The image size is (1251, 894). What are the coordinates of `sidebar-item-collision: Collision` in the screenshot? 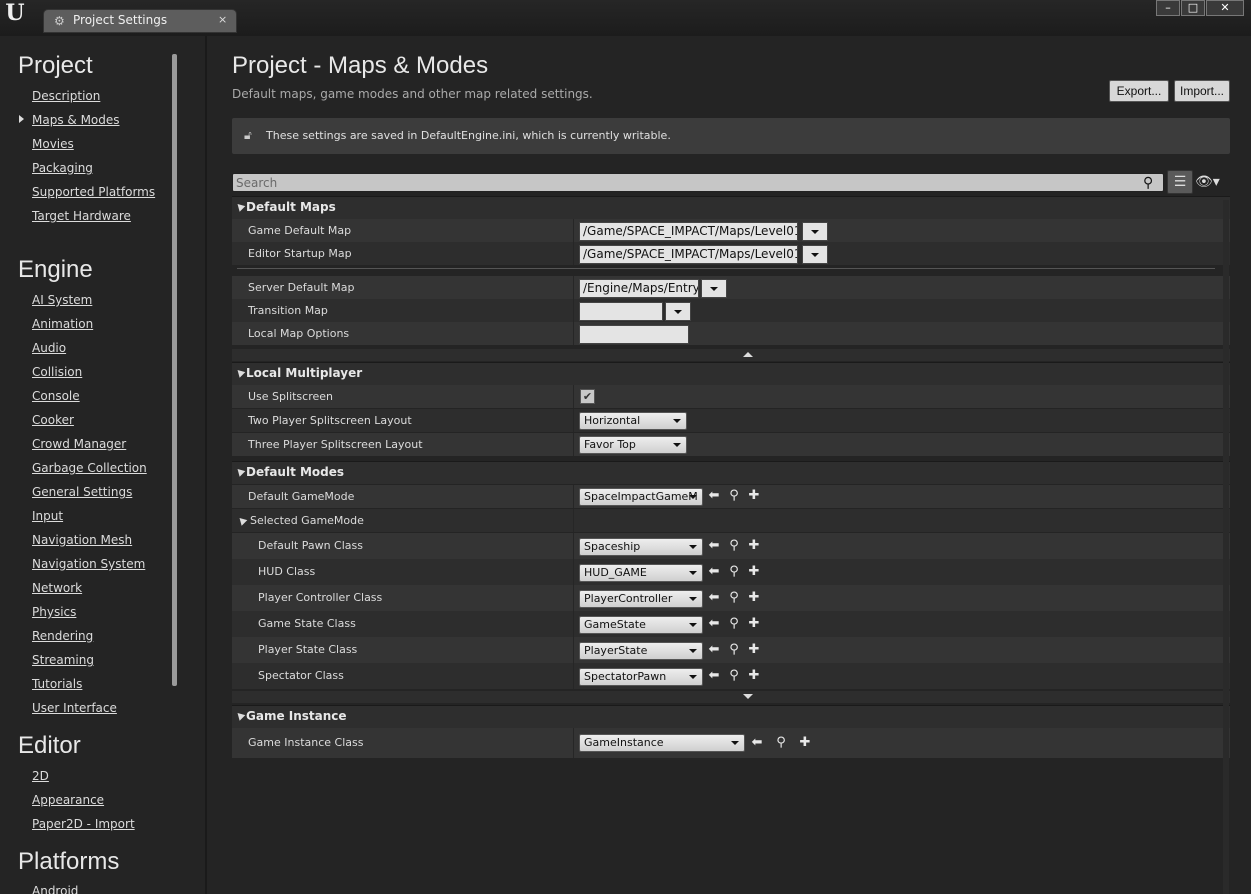 It's located at (57, 372).